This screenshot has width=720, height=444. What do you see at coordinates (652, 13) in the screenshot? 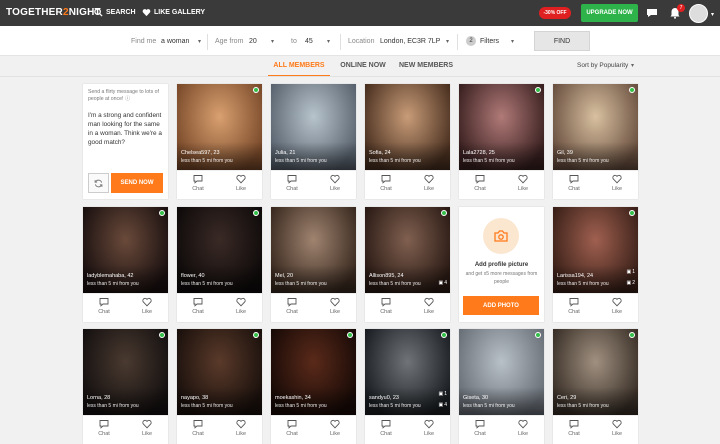
I see `chat-bubble-icon` at bounding box center [652, 13].